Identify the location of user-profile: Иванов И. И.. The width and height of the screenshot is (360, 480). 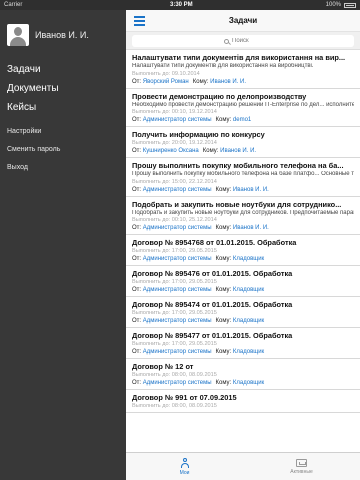
(63, 35).